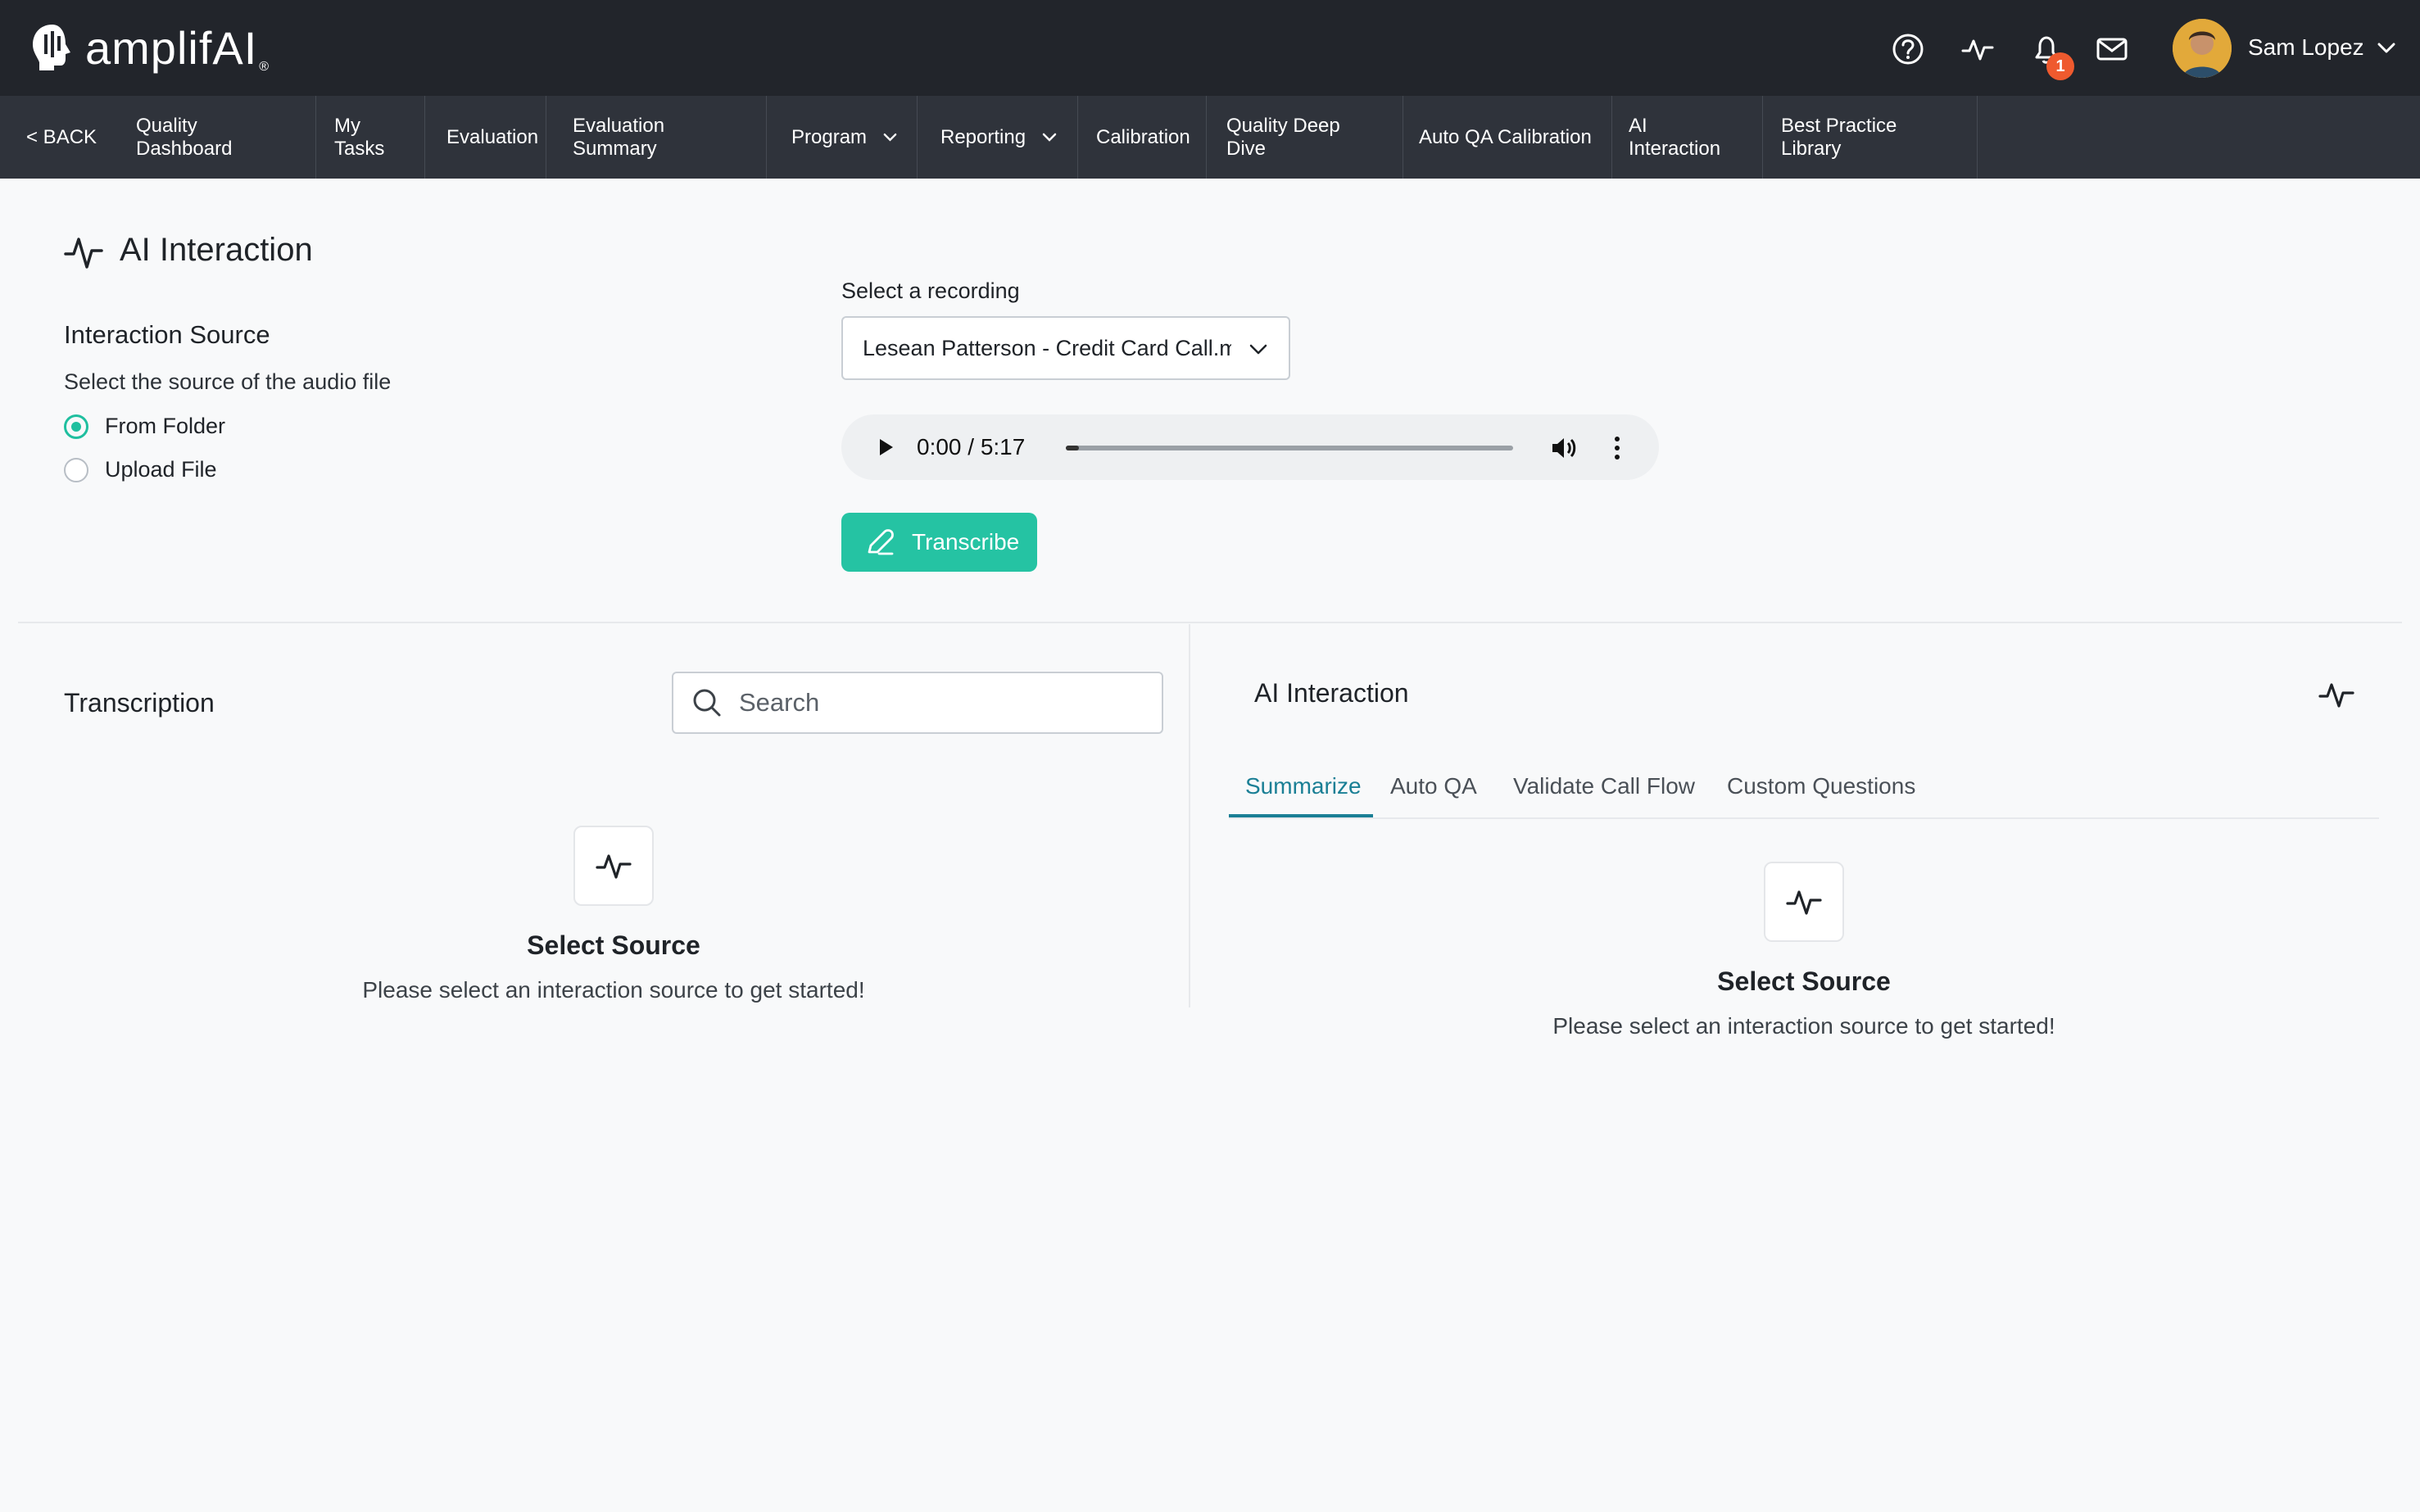 The height and width of the screenshot is (1512, 2420). Describe the element at coordinates (1283, 137) in the screenshot. I see `nav-label: Quality Deep Dive` at that location.